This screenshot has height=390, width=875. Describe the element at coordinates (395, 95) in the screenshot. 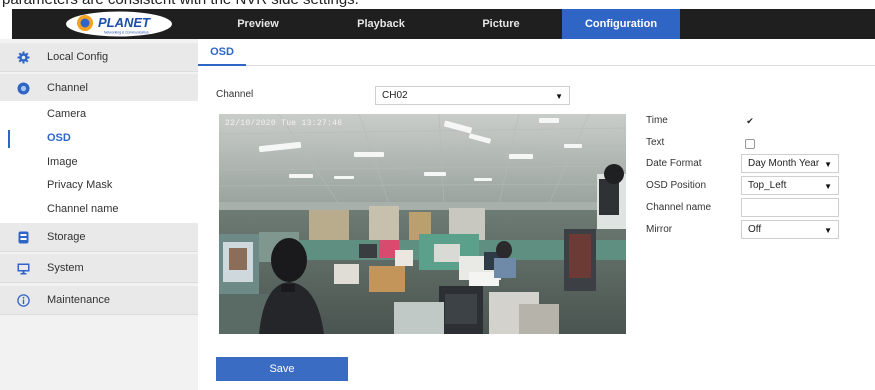

I see `channel-select-value: CH02` at that location.